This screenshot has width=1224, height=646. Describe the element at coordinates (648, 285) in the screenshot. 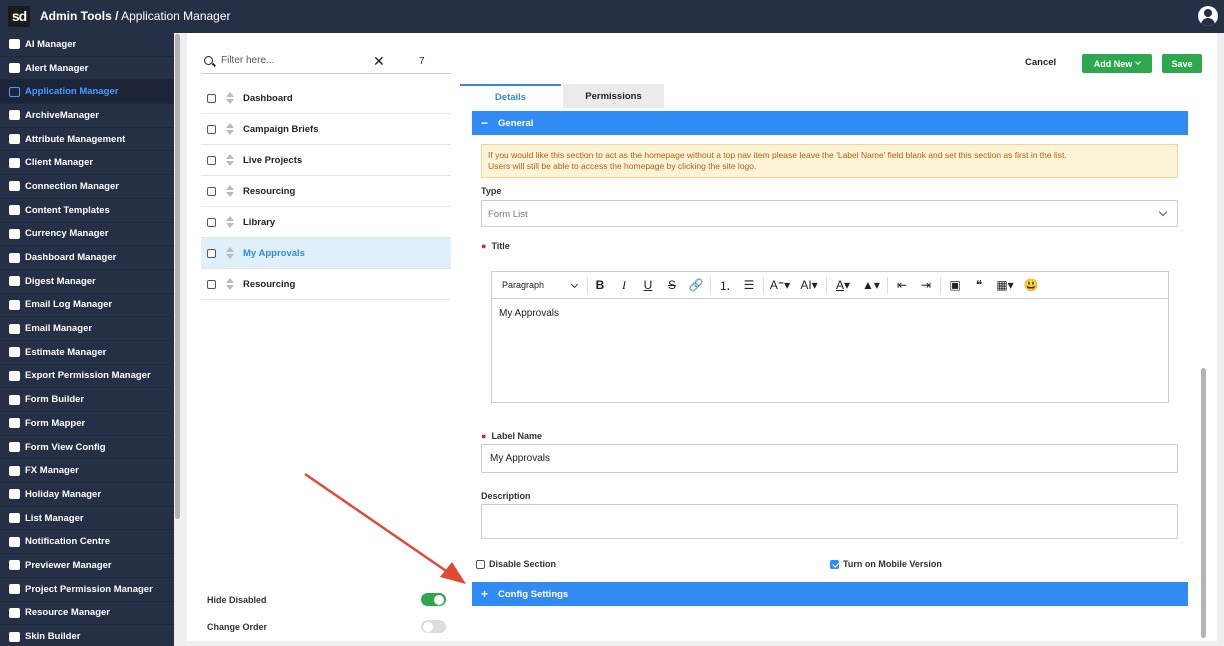

I see `underline-icon: U` at that location.